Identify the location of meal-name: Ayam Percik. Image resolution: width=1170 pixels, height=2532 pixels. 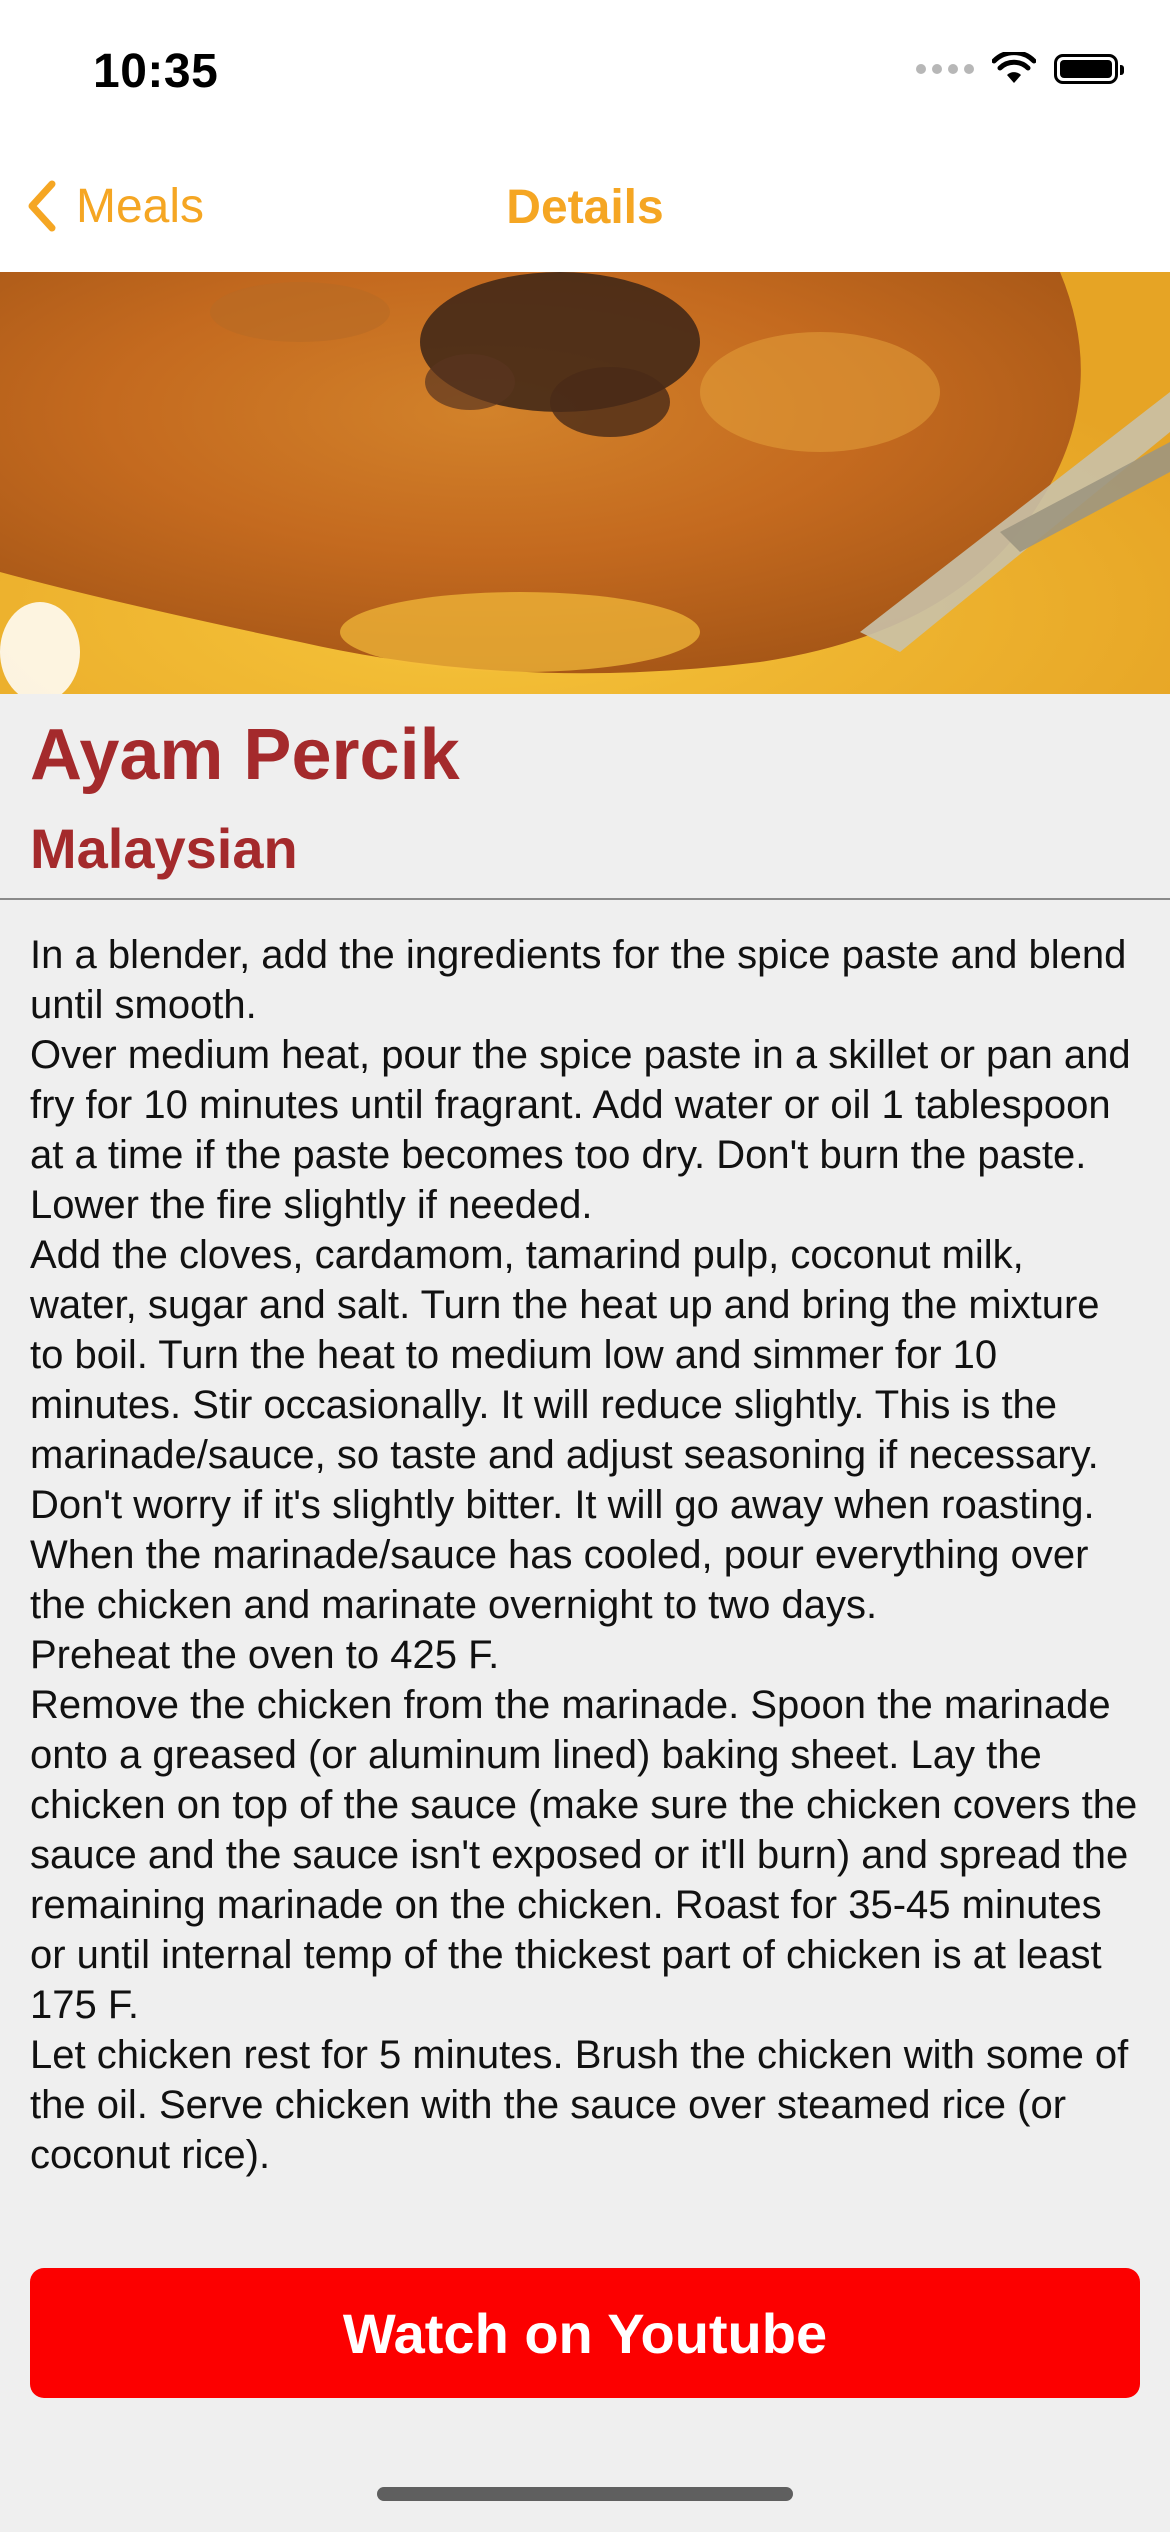
(245, 755).